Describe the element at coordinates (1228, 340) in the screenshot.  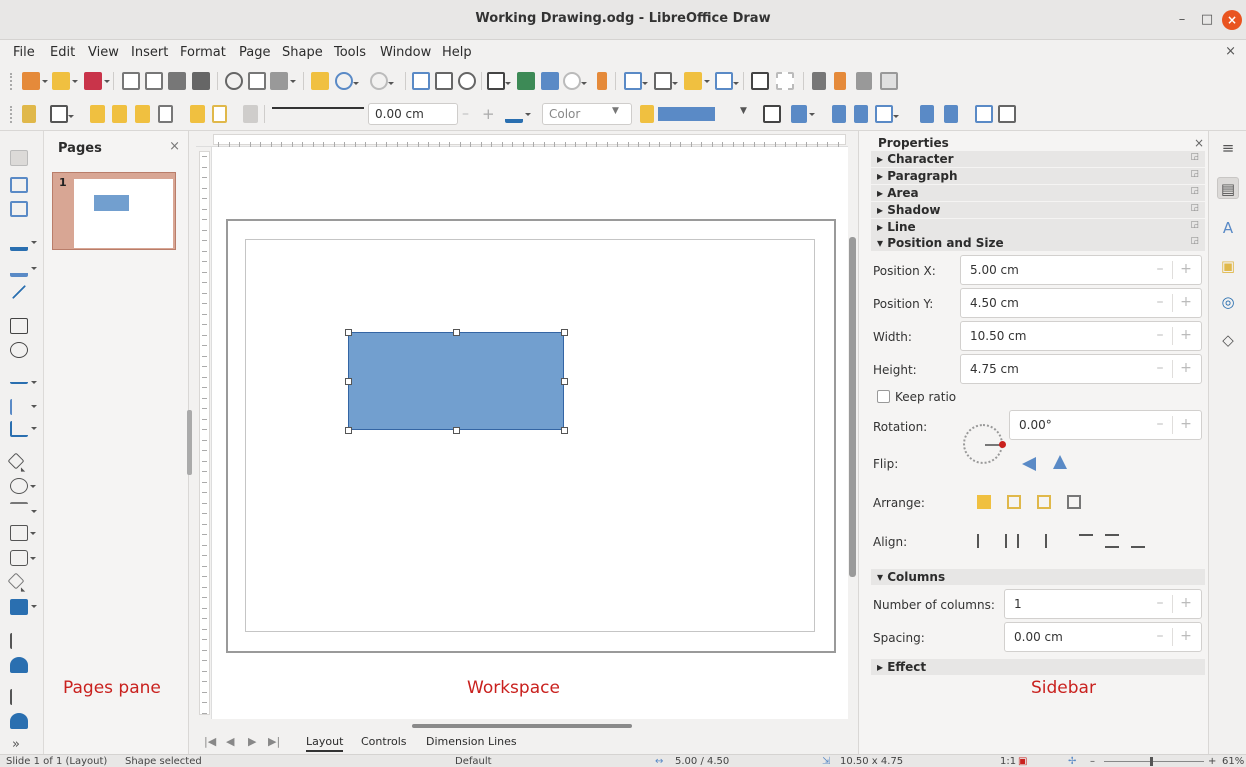
I see `shapes-deck-icon: ◇` at that location.